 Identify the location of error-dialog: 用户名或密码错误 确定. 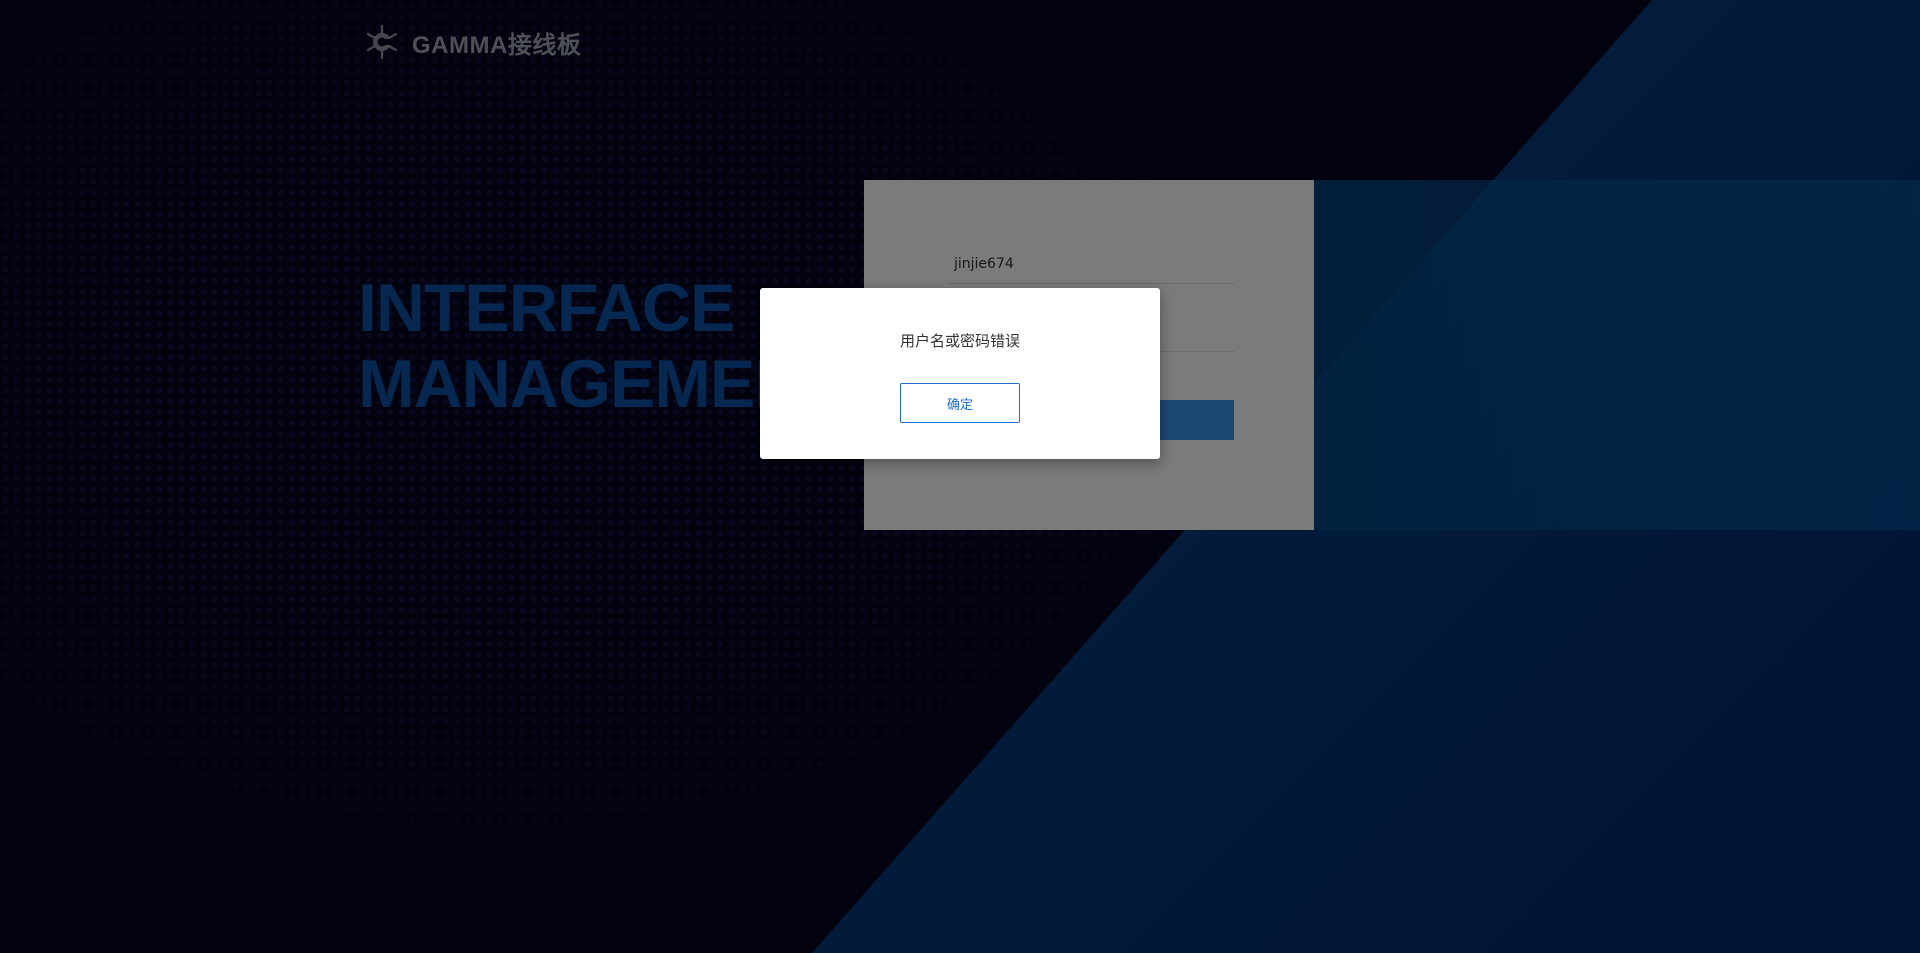
(960, 373).